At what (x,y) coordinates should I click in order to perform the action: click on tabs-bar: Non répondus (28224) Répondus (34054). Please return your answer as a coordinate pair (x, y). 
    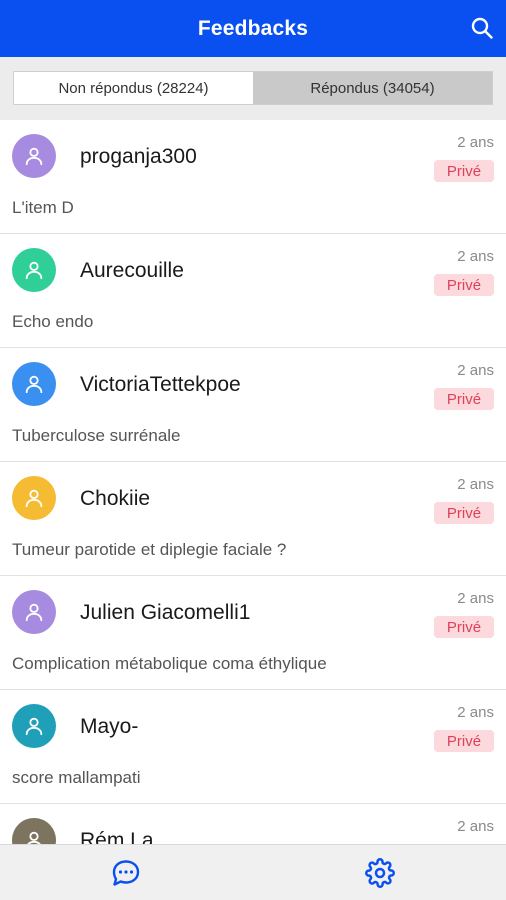
    Looking at the image, I should click on (253, 88).